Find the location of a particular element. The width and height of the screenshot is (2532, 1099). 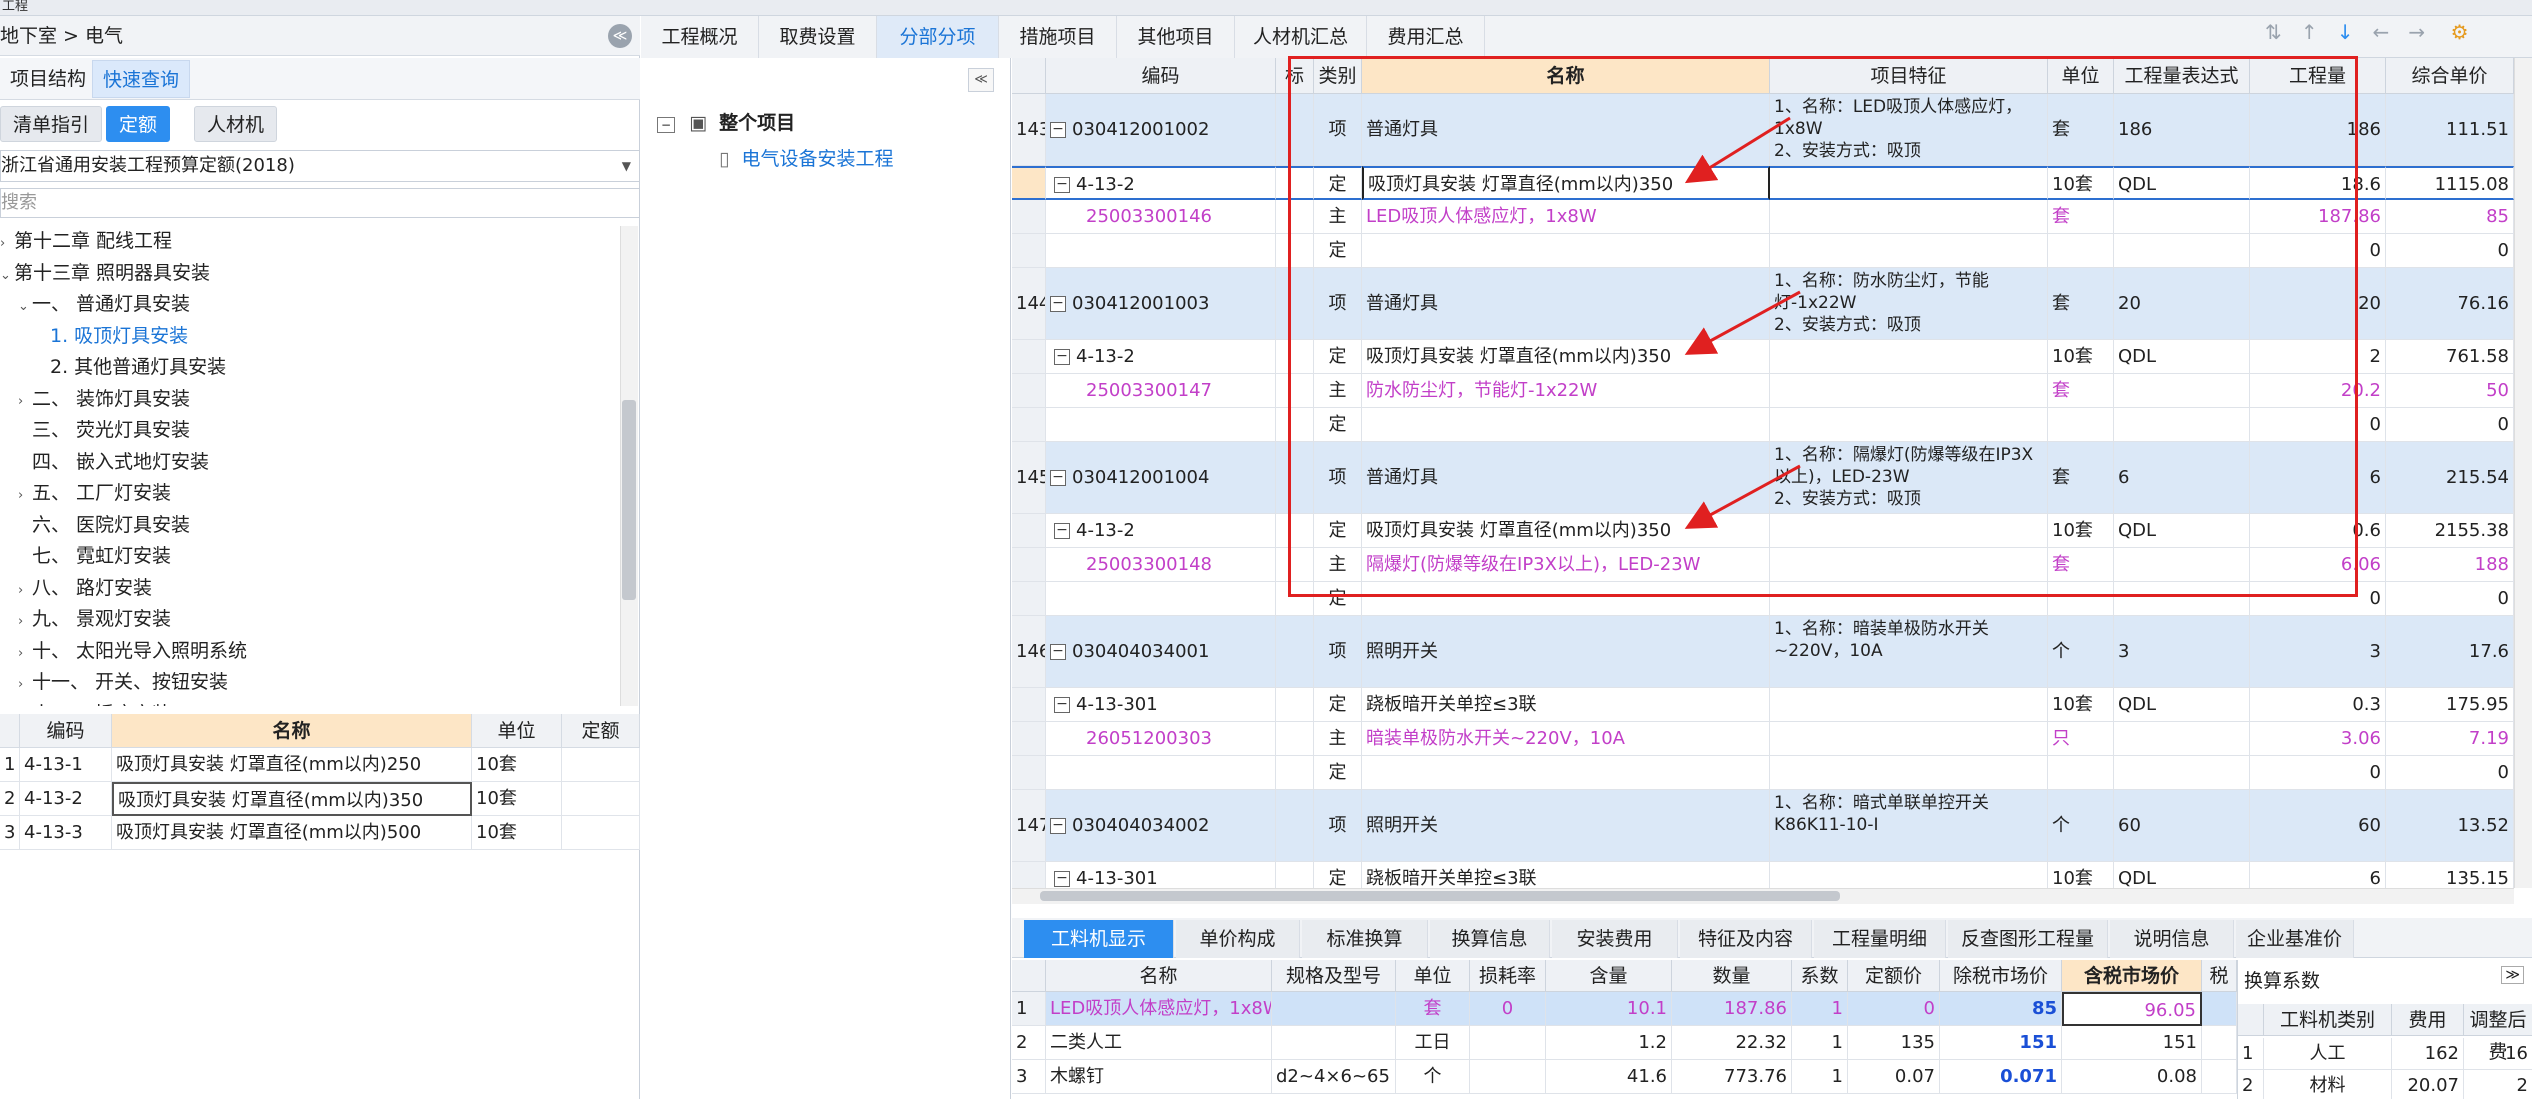

detail-tab: 单价构成 is located at coordinates (1238, 939).